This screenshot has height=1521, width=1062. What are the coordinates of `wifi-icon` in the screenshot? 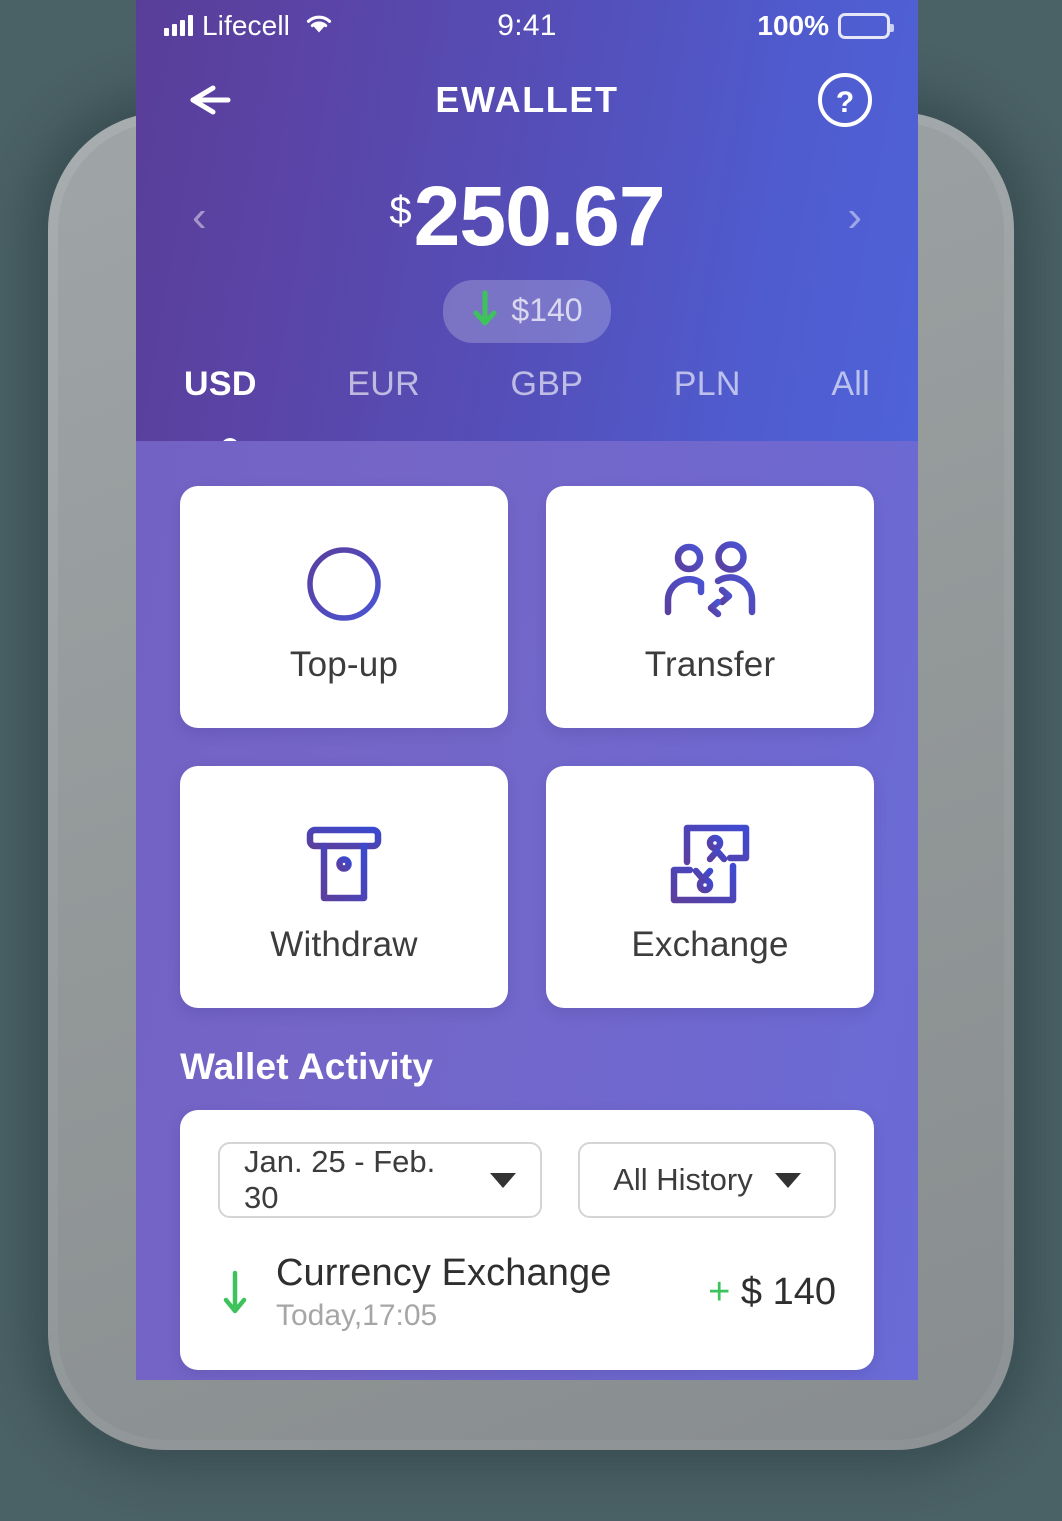 It's located at (319, 26).